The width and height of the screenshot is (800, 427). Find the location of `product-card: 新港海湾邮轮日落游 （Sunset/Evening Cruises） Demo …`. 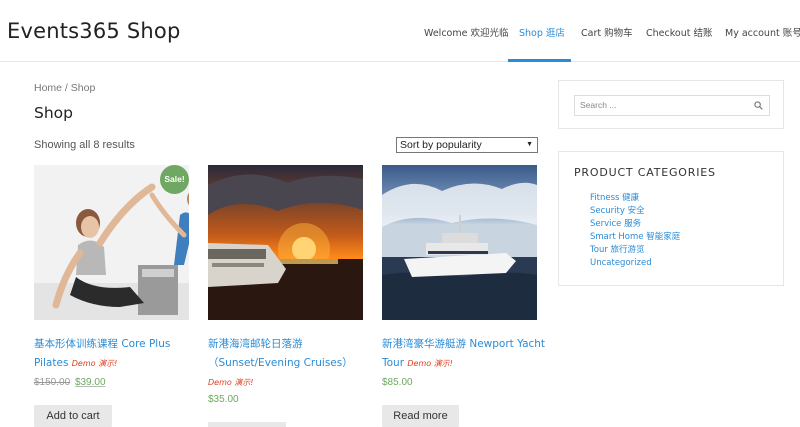

product-card: 新港海湾邮轮日落游 （Sunset/Evening Cruises） Demo … is located at coordinates (285, 296).